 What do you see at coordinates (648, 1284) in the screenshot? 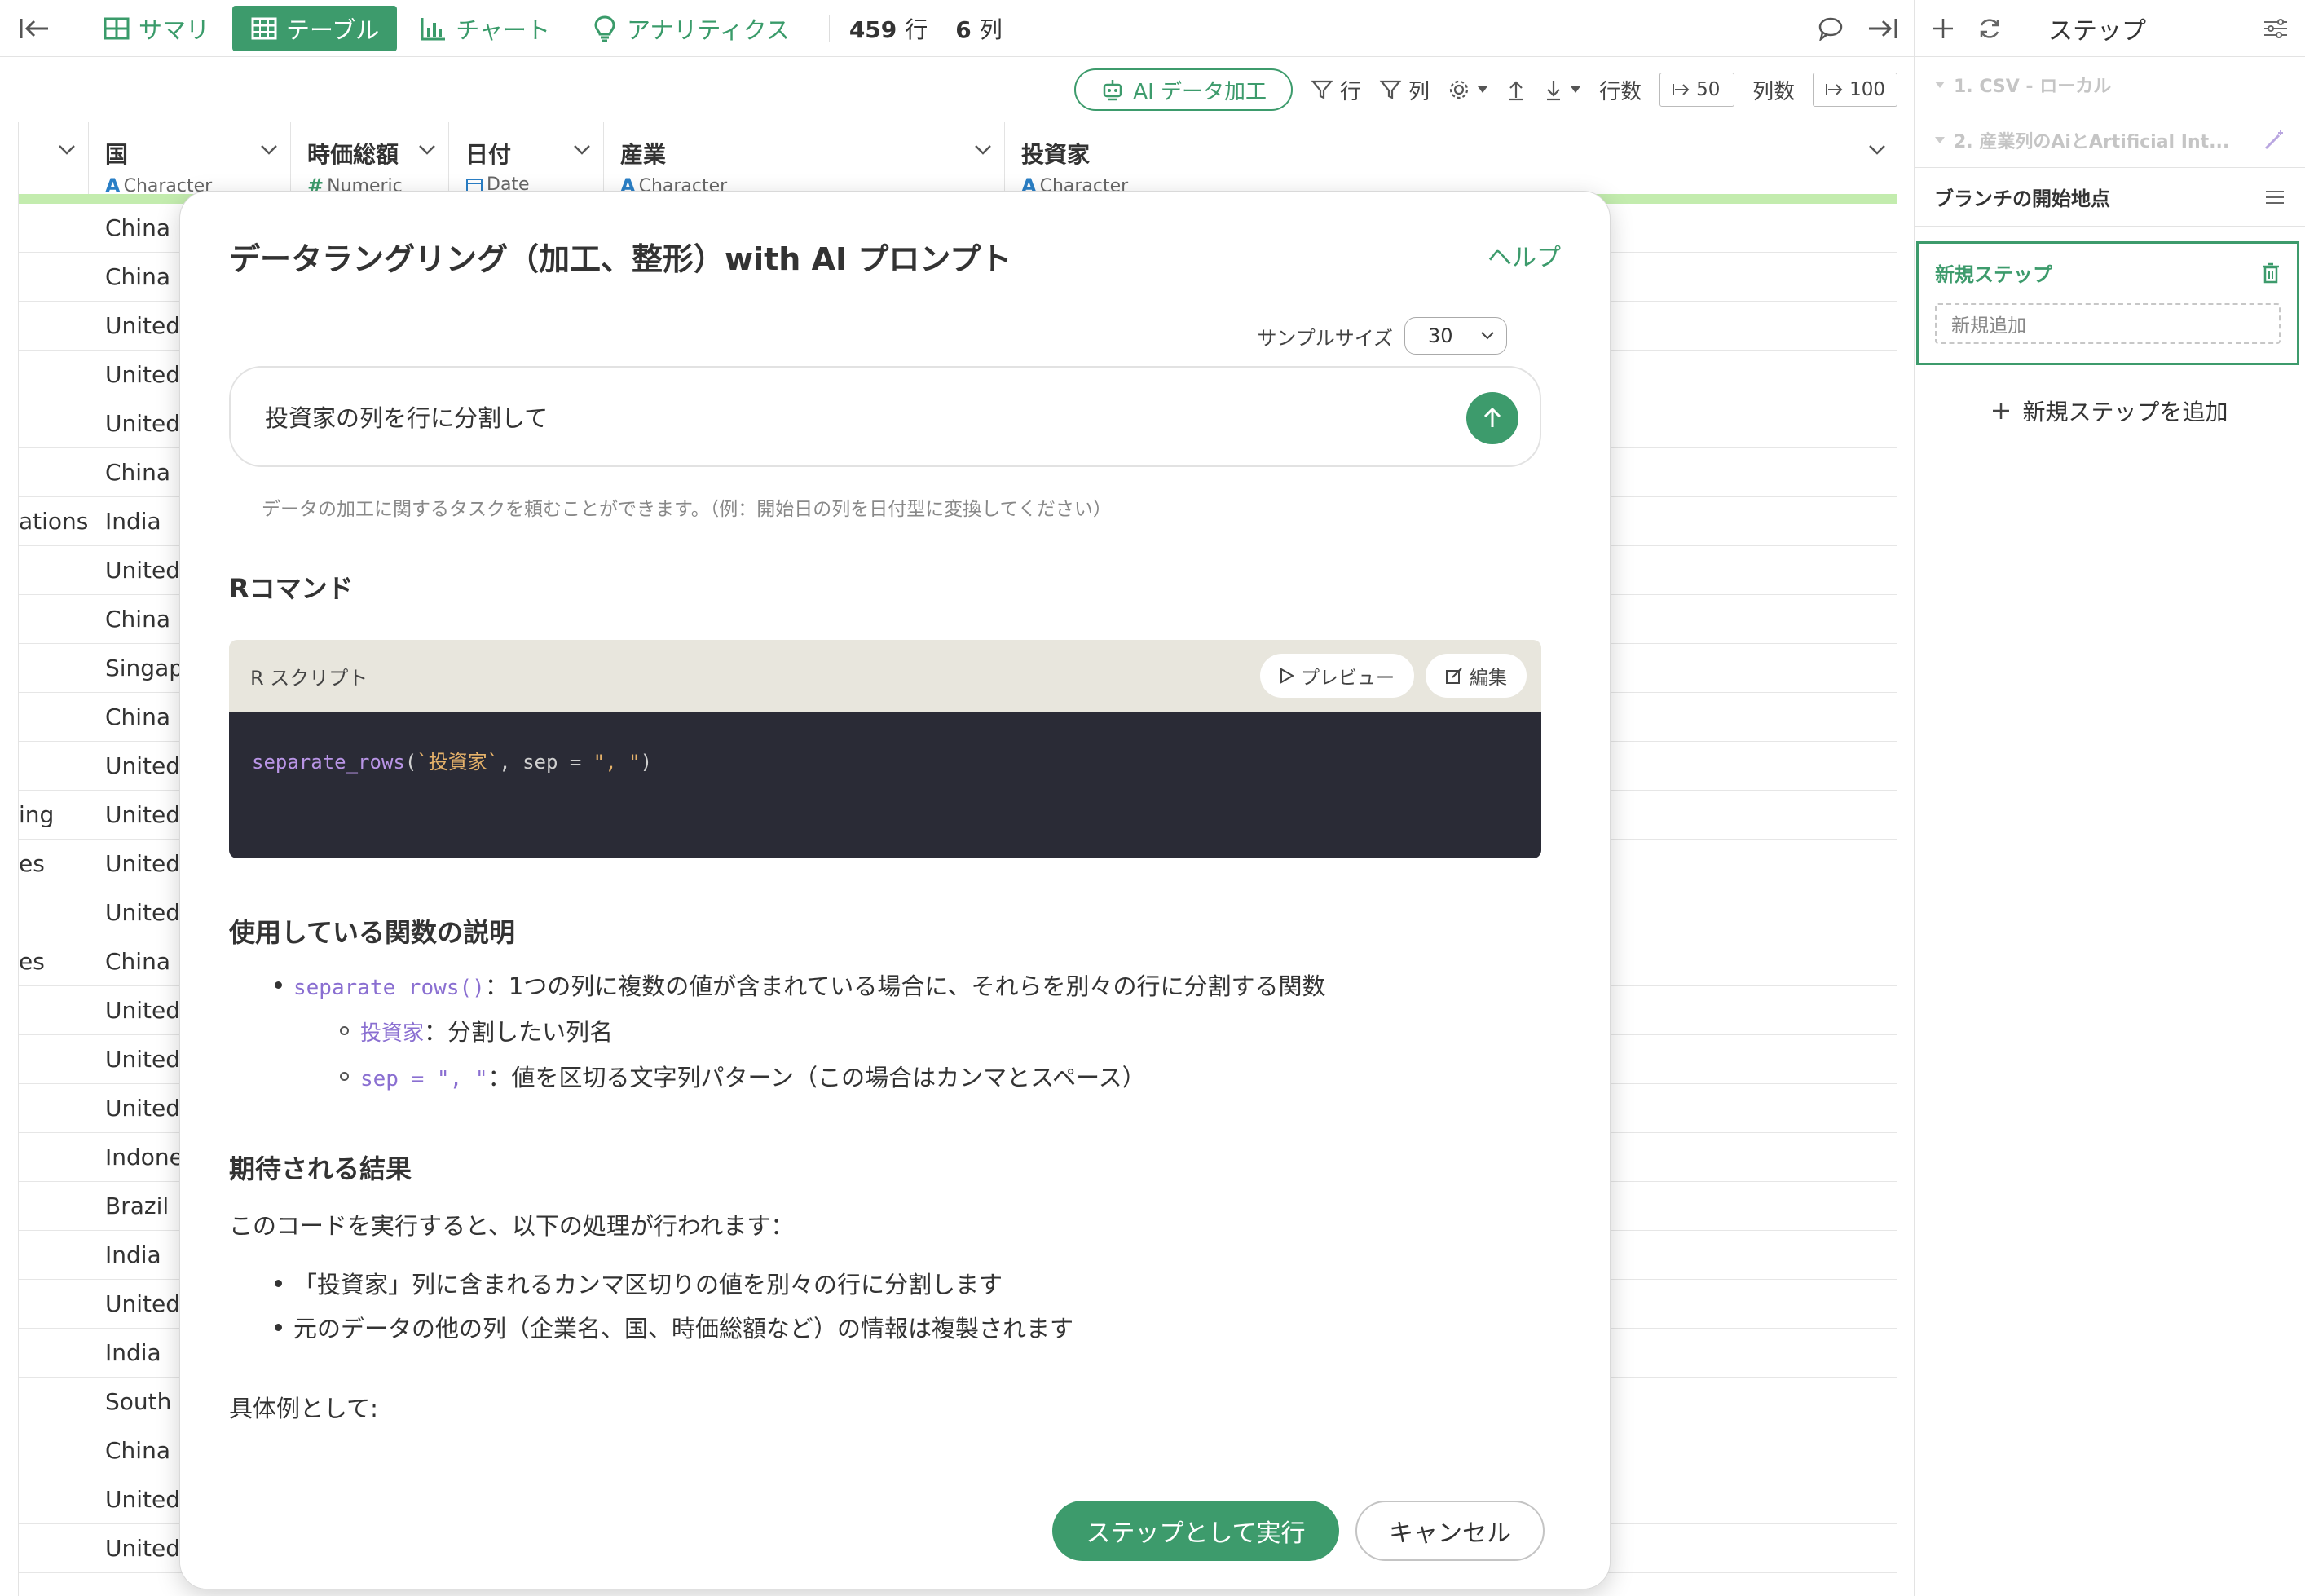
I see `expected-item: 「投資家」列に含まれるカンマ区切りの値を別々の行に分割します` at bounding box center [648, 1284].